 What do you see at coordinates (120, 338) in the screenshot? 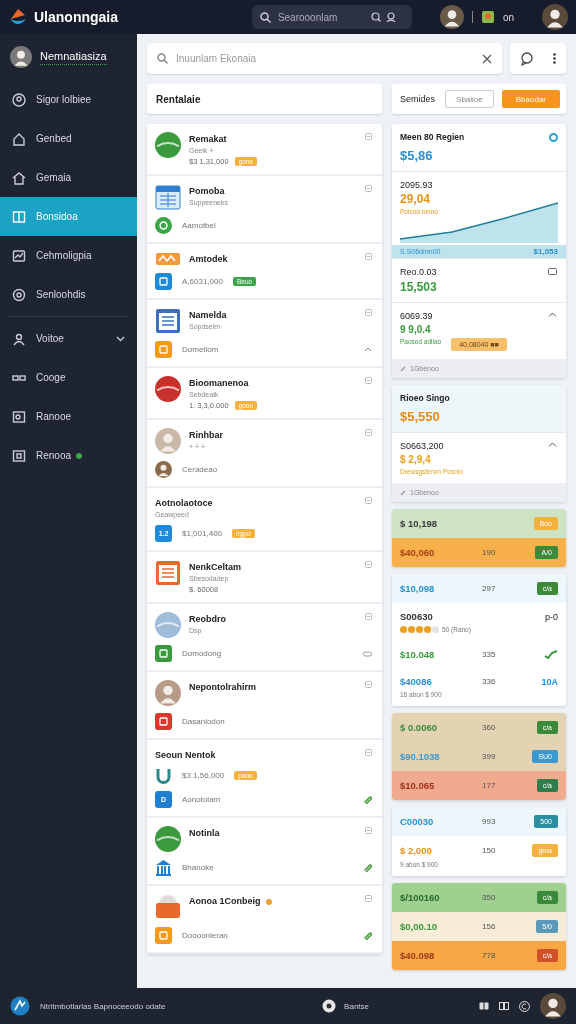
I see `chevron-down-icon` at bounding box center [120, 338].